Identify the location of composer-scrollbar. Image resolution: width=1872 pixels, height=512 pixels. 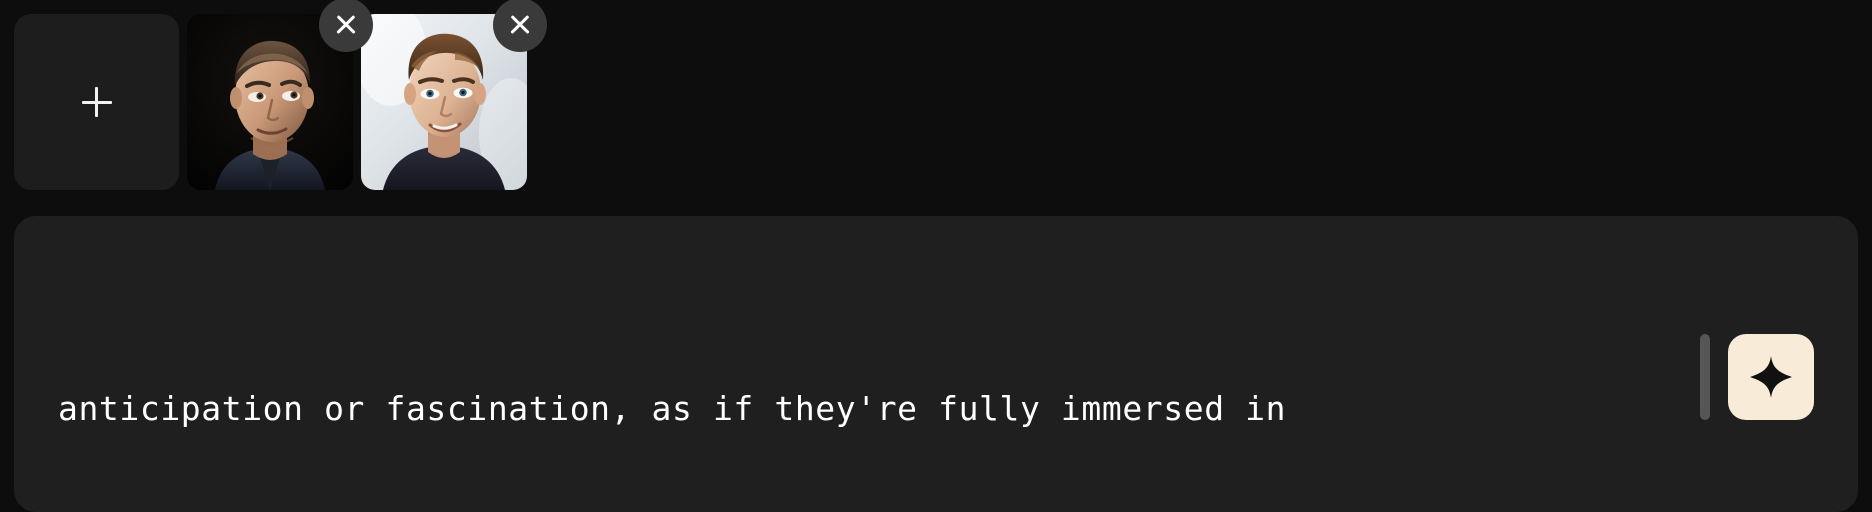
(1705, 377).